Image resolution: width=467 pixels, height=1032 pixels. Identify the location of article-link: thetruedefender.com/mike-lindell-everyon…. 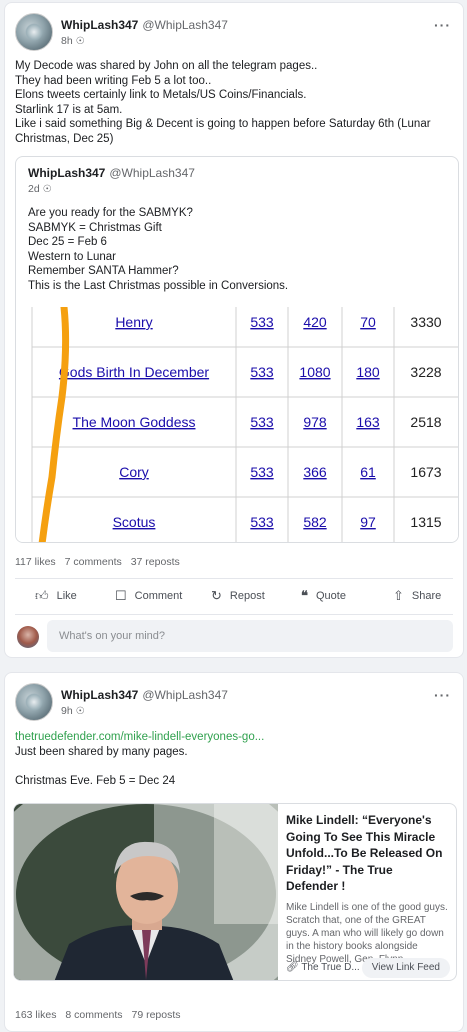
(234, 737).